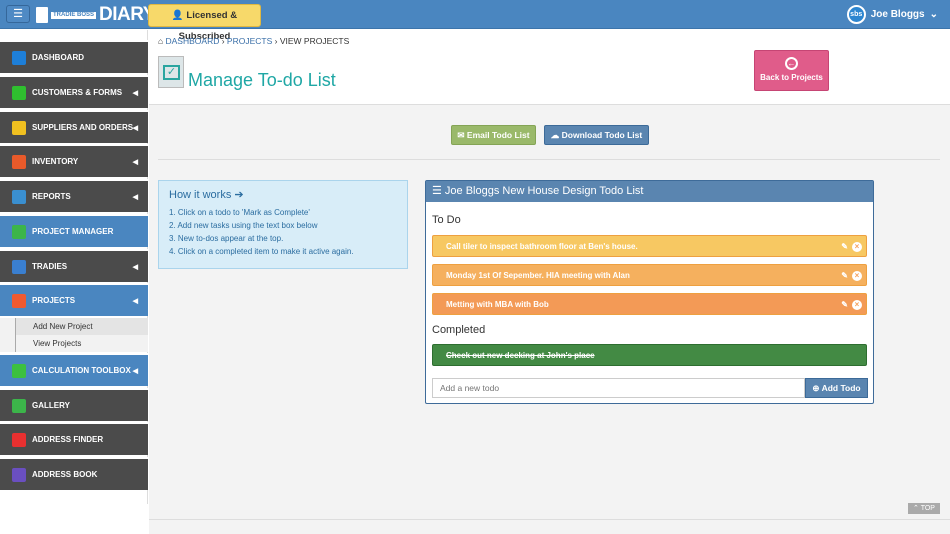 This screenshot has height=534, width=950. I want to click on completed-item: Check out new decking at John's place, so click(649, 355).